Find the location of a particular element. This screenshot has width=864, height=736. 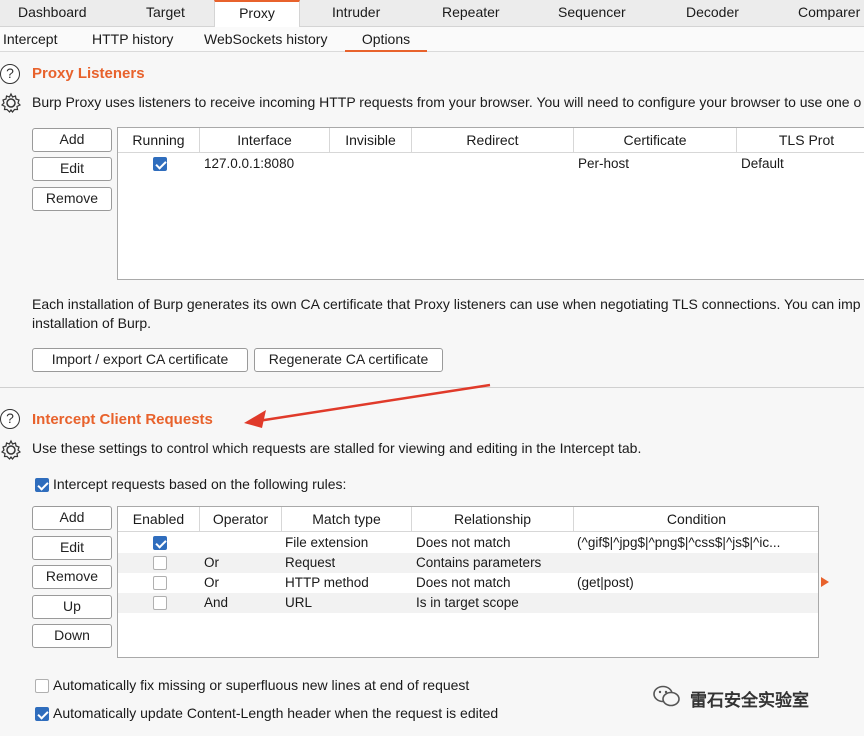

subtab-intercept: Intercept is located at coordinates (30, 39).